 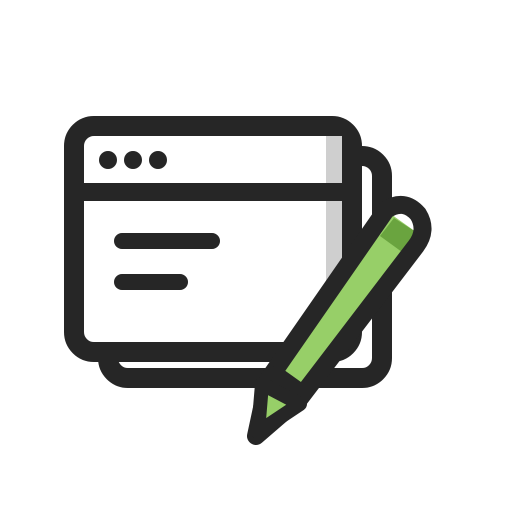 I want to click on window-dot-3-icon, so click(x=158, y=160).